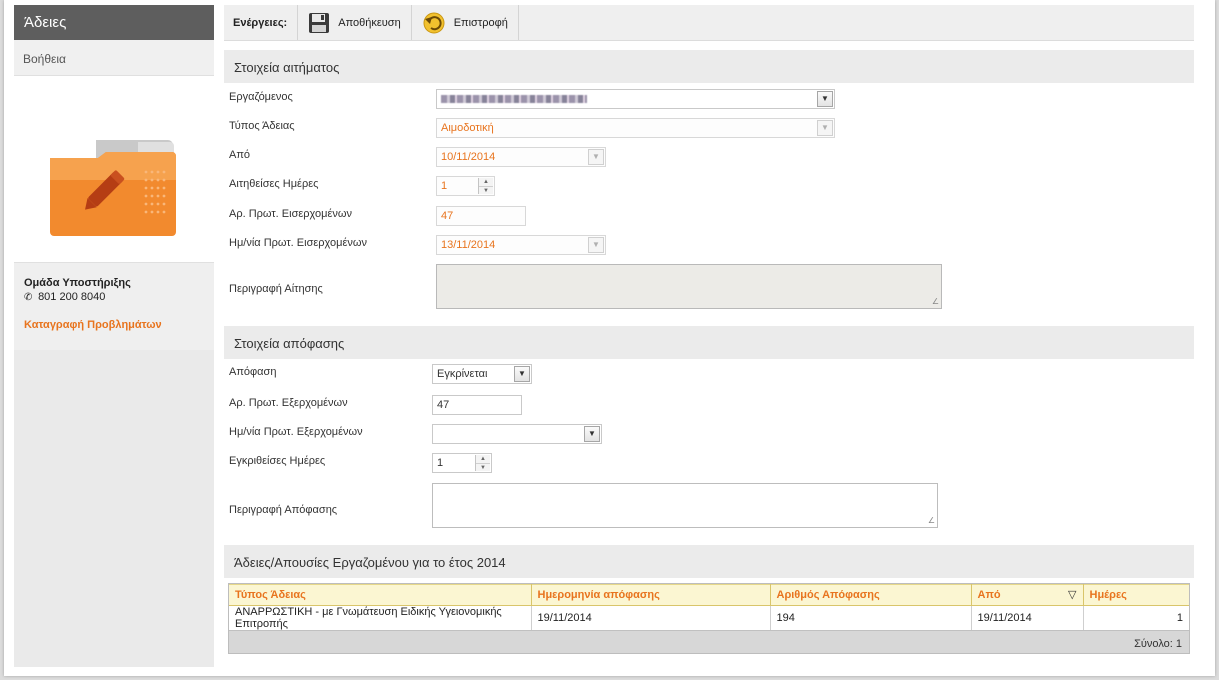 The height and width of the screenshot is (680, 1219). I want to click on support-phone-number: 801 200 8040, so click(72, 297).